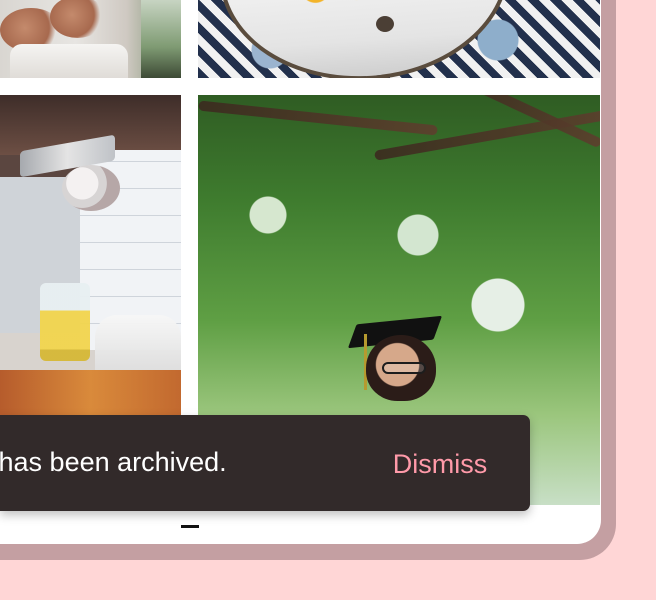 This screenshot has height=600, width=656. Describe the element at coordinates (265, 463) in the screenshot. I see `snackbar: o has been archived. Dismiss` at that location.